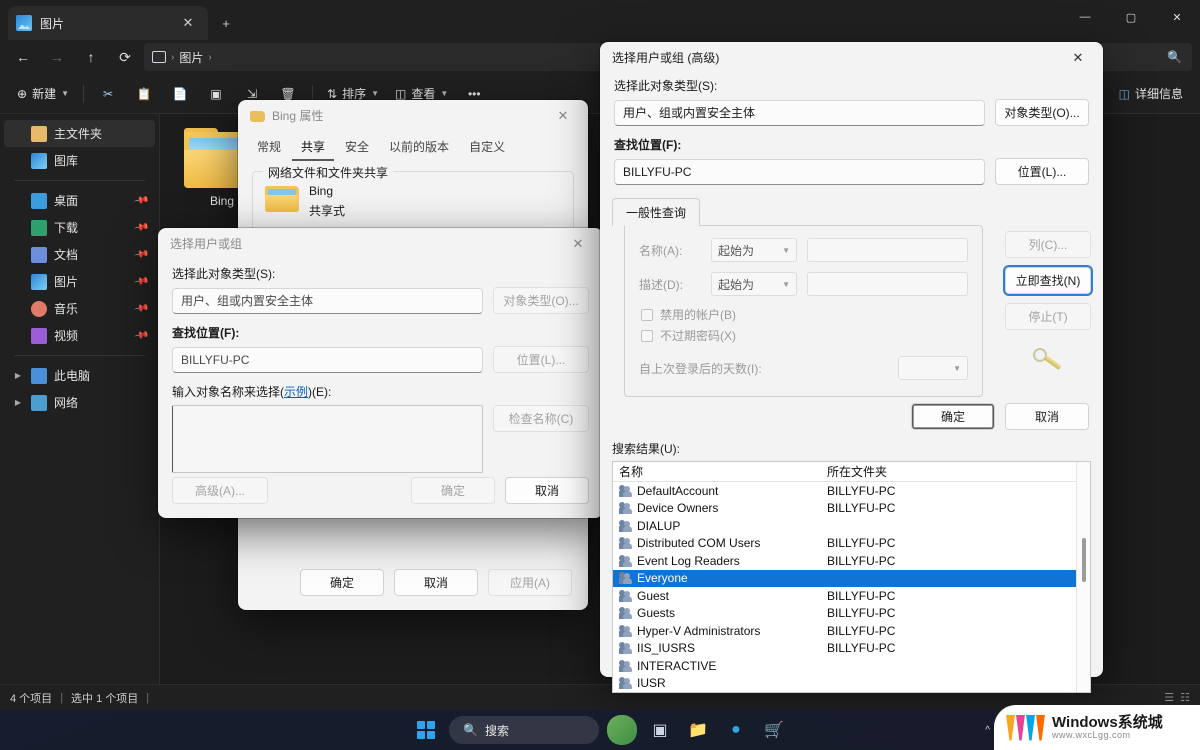  What do you see at coordinates (91, 57) in the screenshot?
I see `up-icon: ↑` at bounding box center [91, 57].